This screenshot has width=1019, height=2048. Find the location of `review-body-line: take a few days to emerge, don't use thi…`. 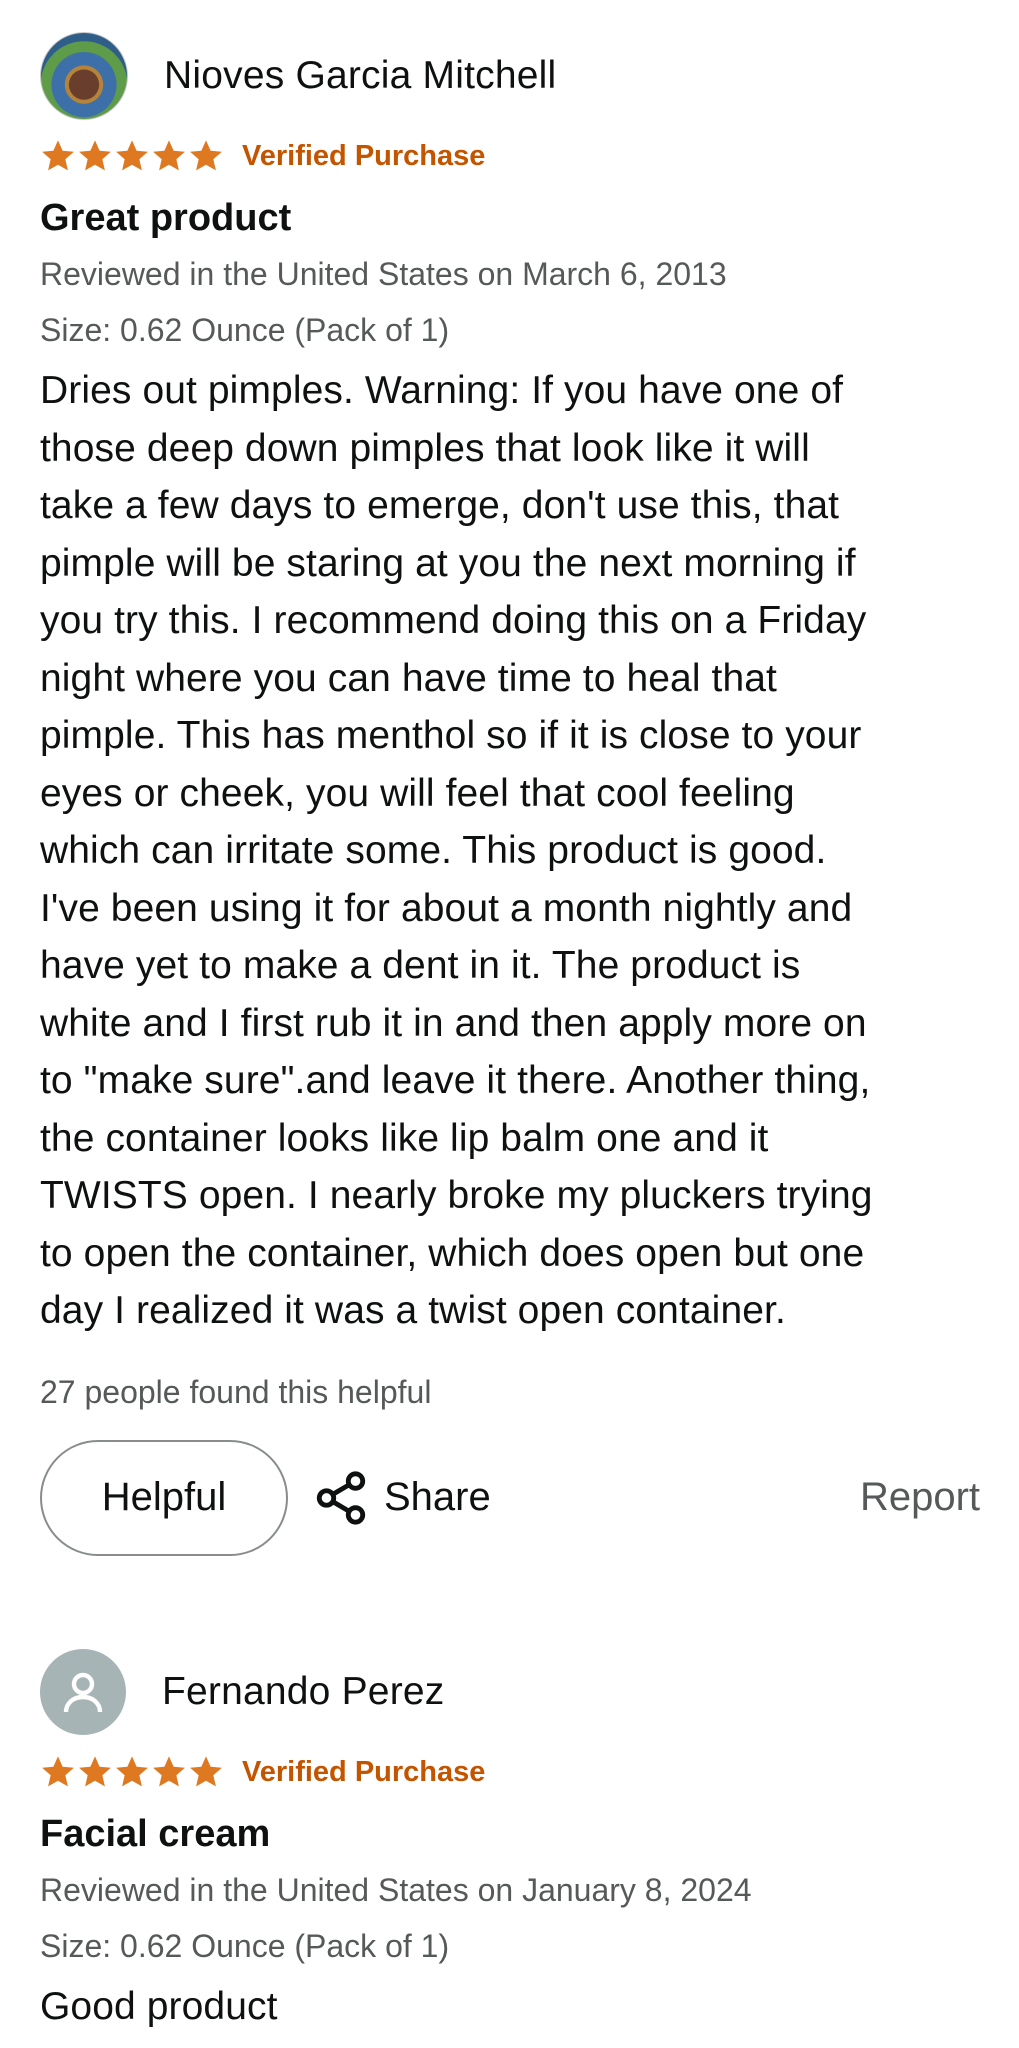

review-body-line: take a few days to emerge, don't use thi… is located at coordinates (440, 505).